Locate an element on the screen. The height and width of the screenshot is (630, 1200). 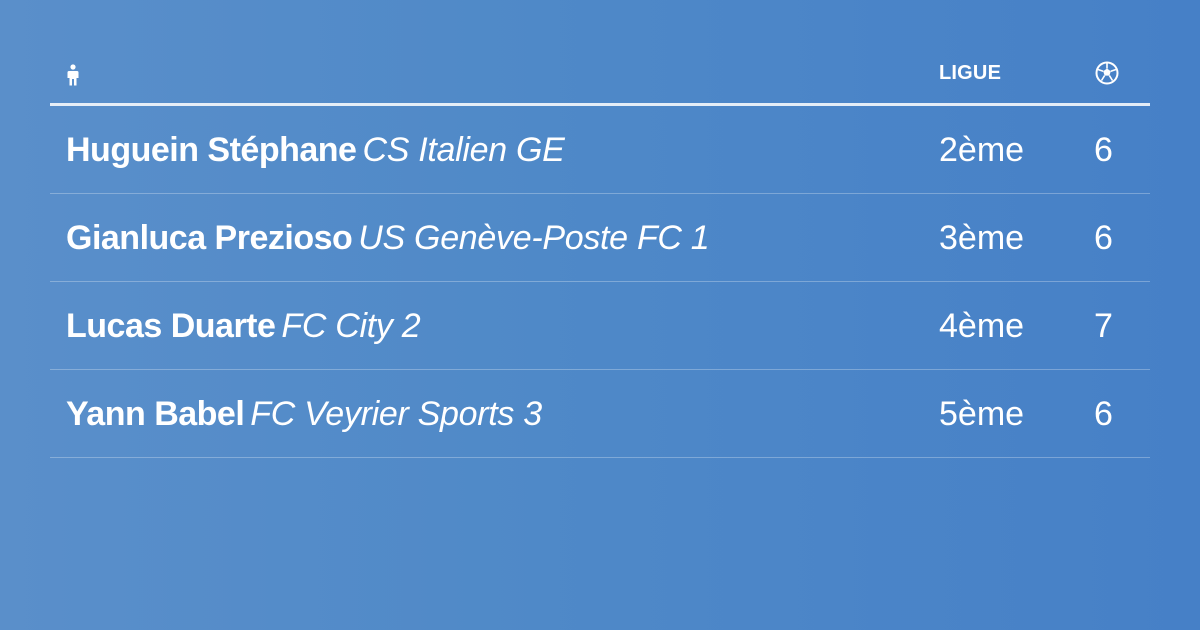
player-name: Yann Babel is located at coordinates (155, 414).